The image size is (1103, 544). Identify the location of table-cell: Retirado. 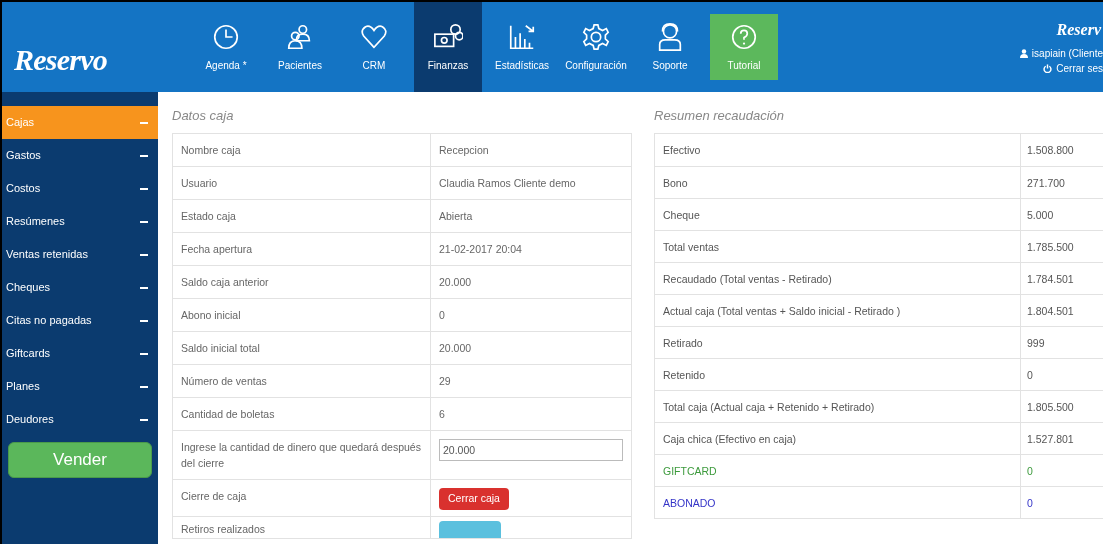
(838, 342).